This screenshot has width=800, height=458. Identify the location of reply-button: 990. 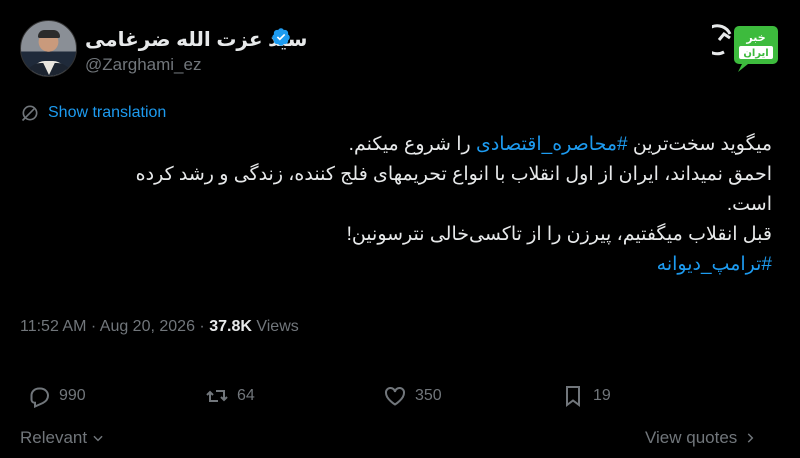
(56, 396).